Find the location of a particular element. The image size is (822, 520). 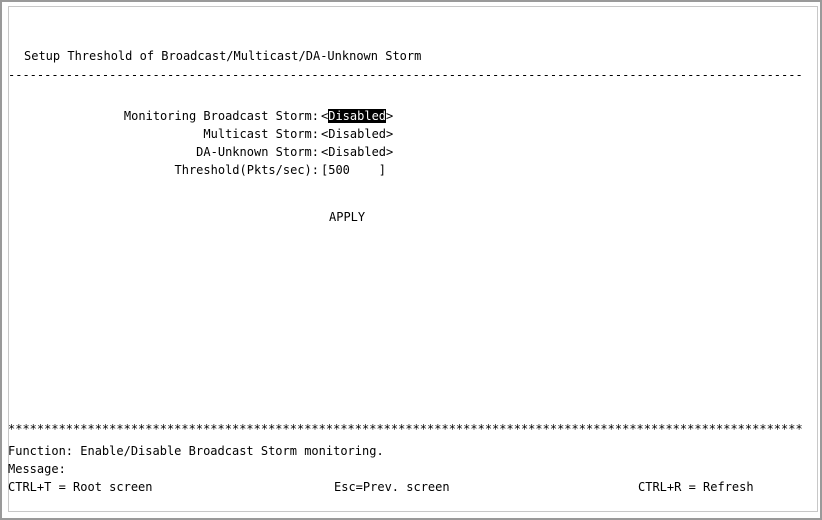

da-unknown-storm-value: <Disabled> is located at coordinates (357, 152).